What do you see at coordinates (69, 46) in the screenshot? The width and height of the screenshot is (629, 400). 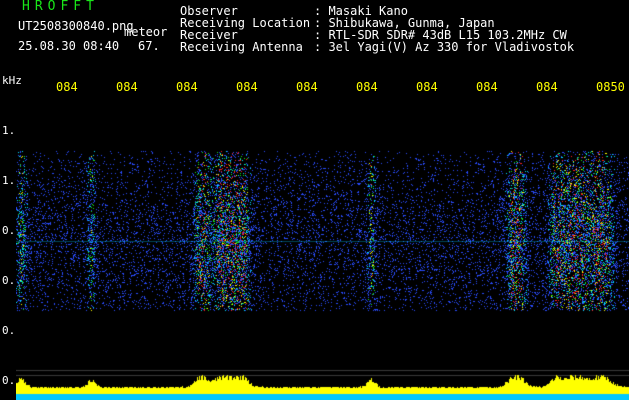 I see `capture-datetime: 25.08.30 08:40` at bounding box center [69, 46].